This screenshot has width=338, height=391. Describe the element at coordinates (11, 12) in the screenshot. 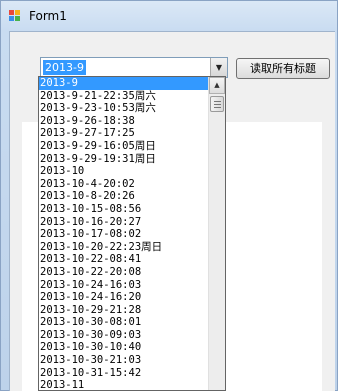

I see `app-icon-red-square` at that location.